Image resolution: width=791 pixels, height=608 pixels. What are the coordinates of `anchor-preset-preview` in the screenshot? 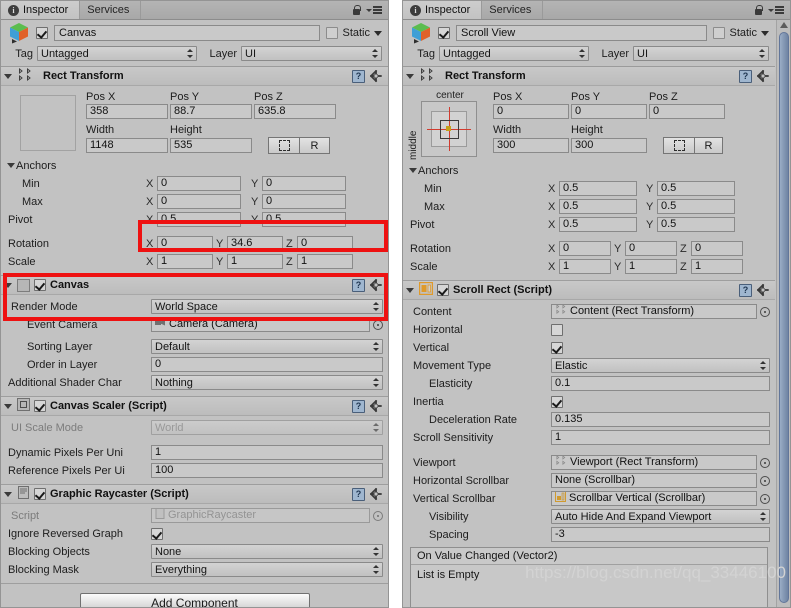 It's located at (48, 123).